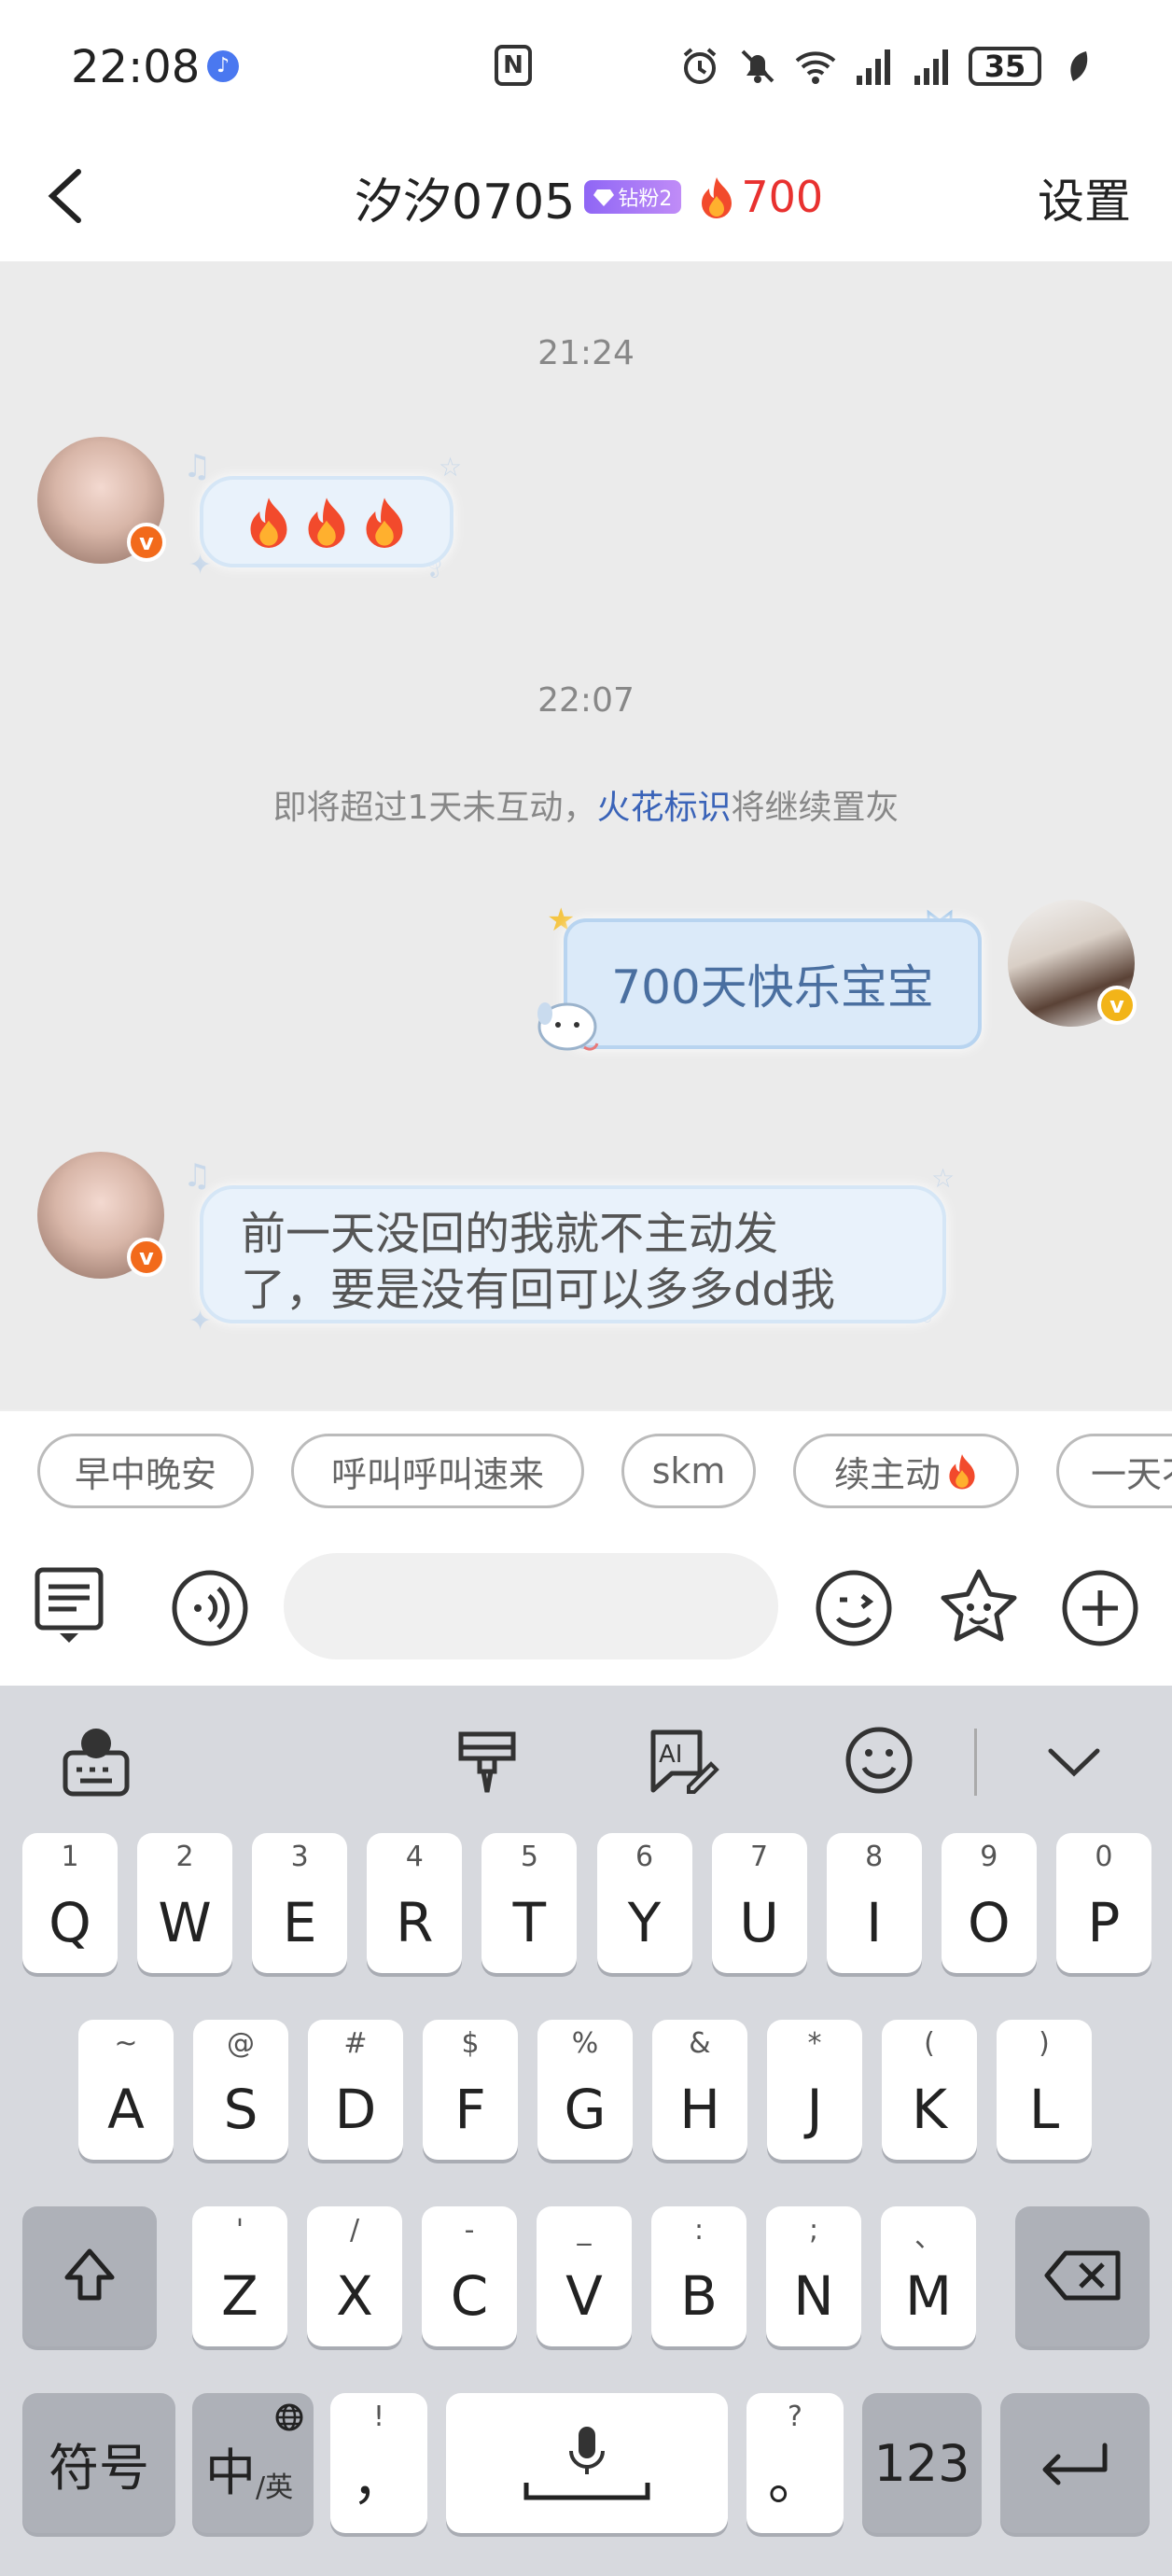 The width and height of the screenshot is (1172, 2576). Describe the element at coordinates (1084, 197) in the screenshot. I see `settings-button: 设置` at that location.